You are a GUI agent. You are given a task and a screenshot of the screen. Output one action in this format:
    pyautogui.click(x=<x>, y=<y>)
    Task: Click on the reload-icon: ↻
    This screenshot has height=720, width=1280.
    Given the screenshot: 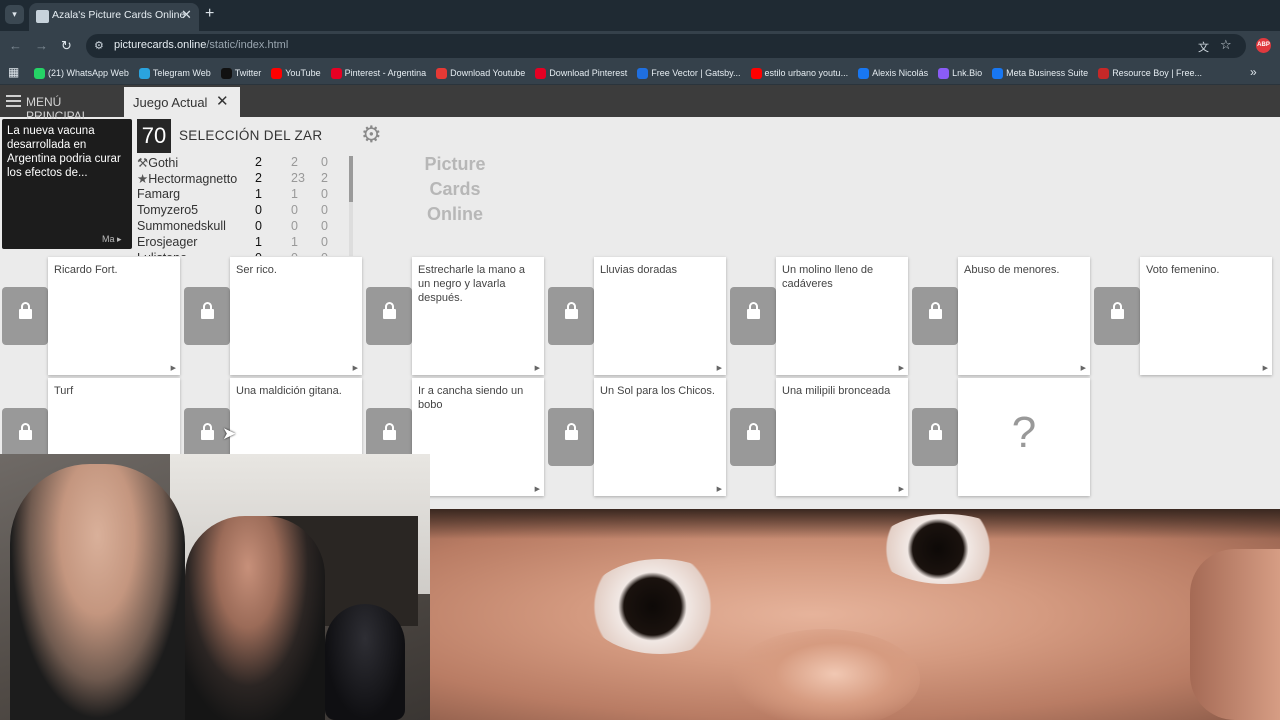 What is the action you would take?
    pyautogui.click(x=66, y=46)
    